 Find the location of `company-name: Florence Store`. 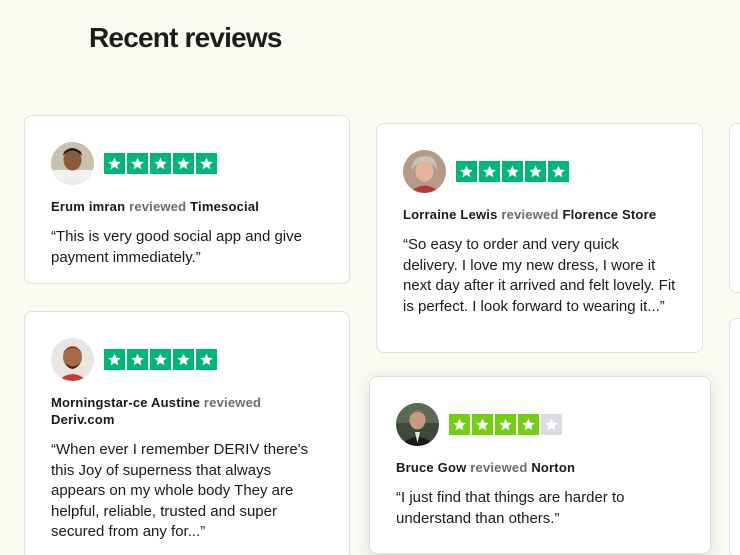

company-name: Florence Store is located at coordinates (609, 214).